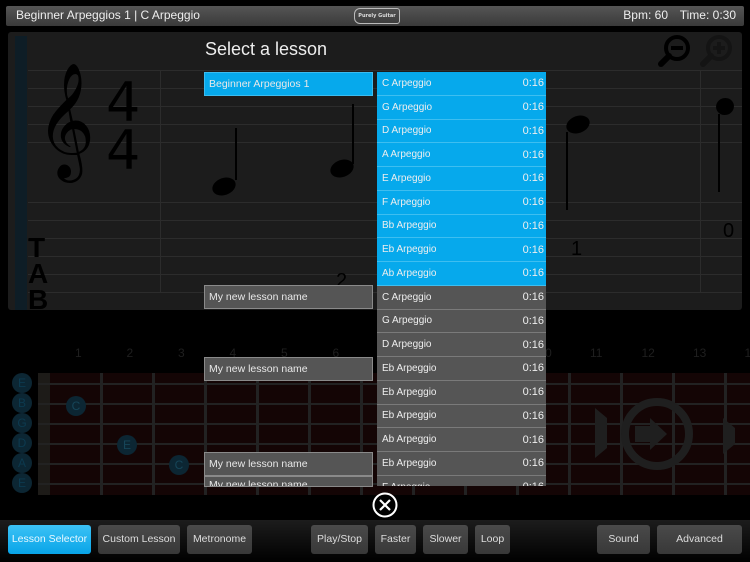  What do you see at coordinates (461, 155) in the screenshot?
I see `lesson-item: A Arpeggio 0:16` at bounding box center [461, 155].